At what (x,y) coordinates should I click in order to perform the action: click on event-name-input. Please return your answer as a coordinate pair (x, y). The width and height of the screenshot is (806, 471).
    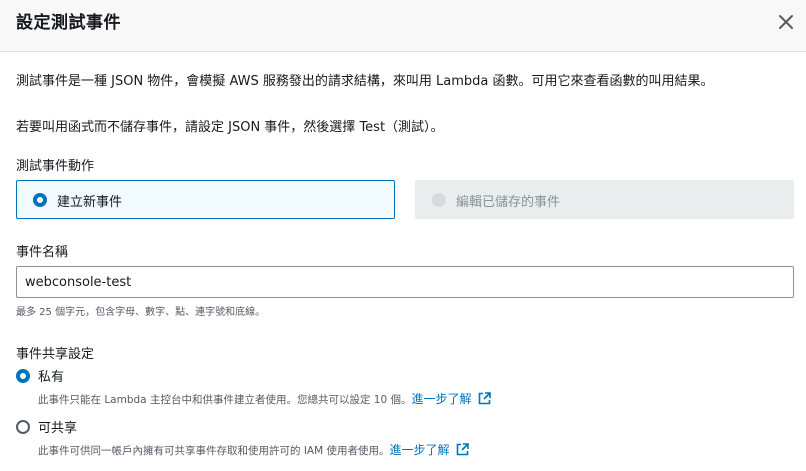
    Looking at the image, I should click on (405, 282).